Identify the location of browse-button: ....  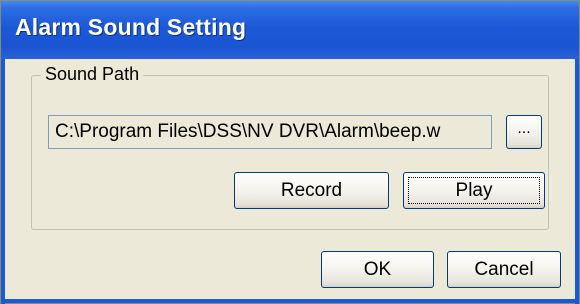
(524, 132).